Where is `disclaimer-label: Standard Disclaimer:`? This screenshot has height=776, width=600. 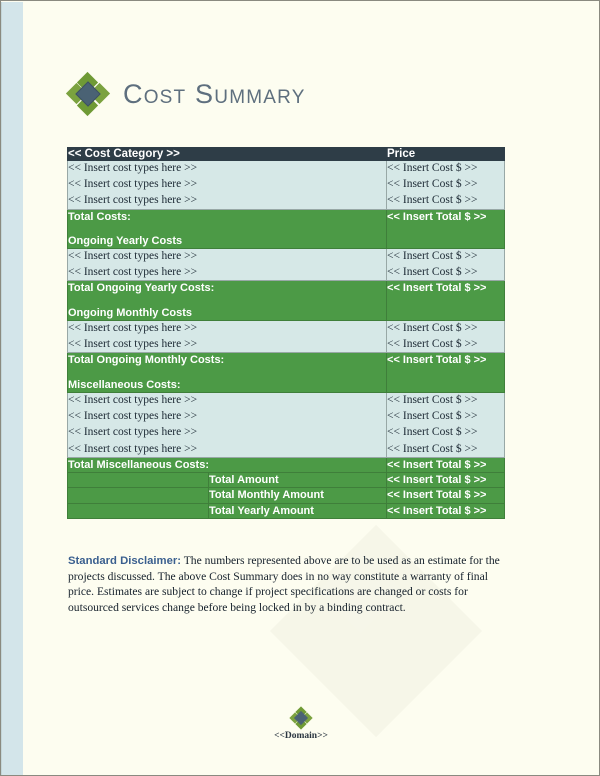
disclaimer-label: Standard Disclaimer: is located at coordinates (125, 561).